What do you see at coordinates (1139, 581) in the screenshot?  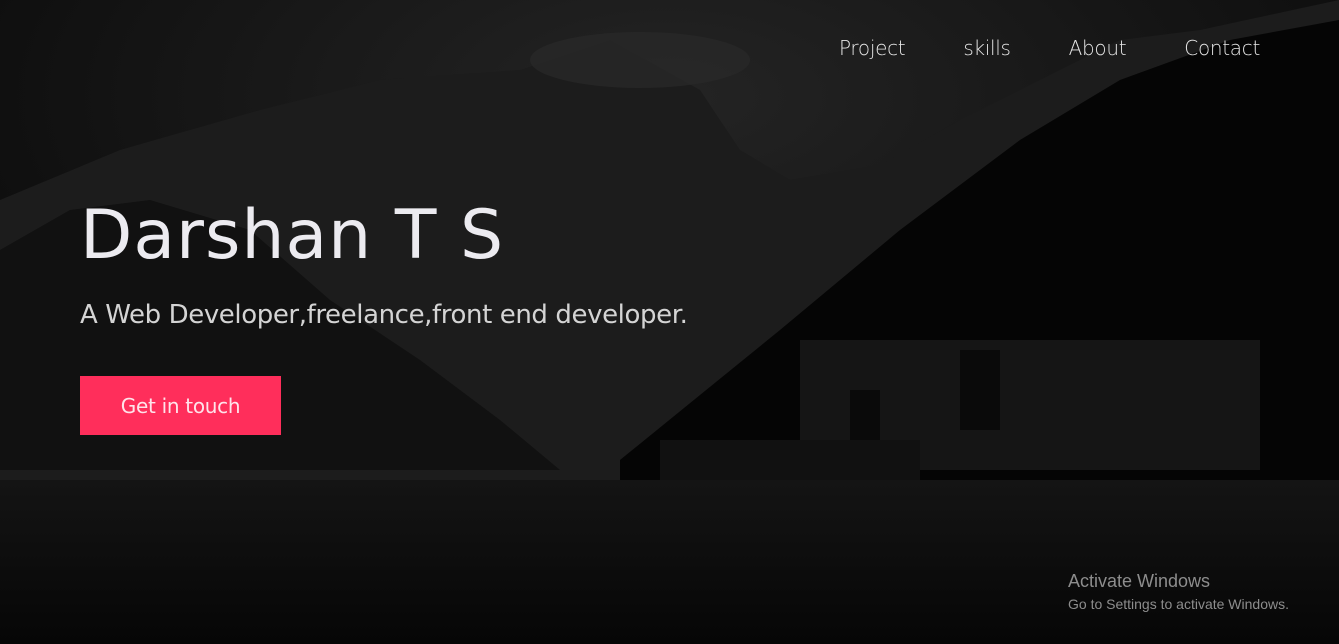 I see `activate-windows-title: Activate Windows` at bounding box center [1139, 581].